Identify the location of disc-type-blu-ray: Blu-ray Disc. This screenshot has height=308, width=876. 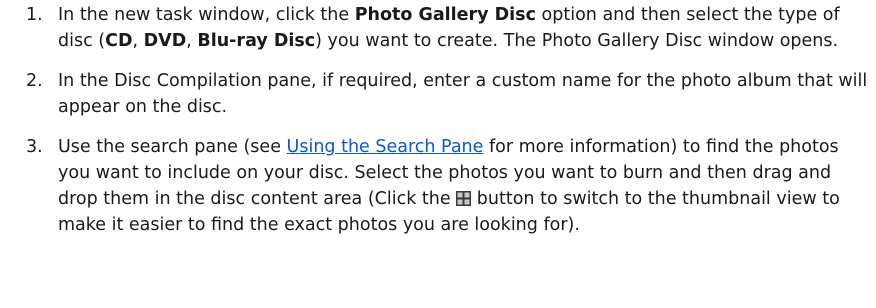
(256, 41).